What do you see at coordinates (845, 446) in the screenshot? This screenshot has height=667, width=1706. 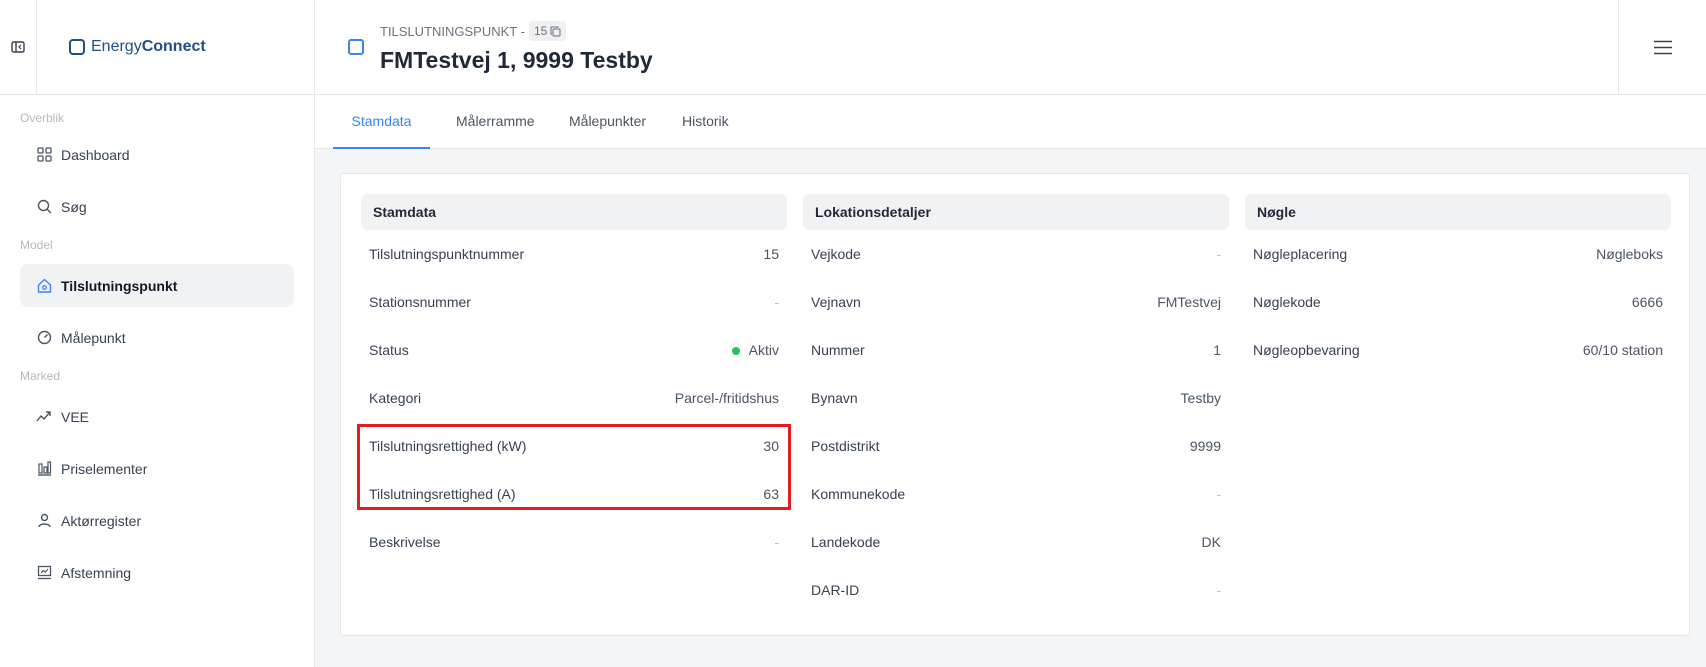 I see `field-label: Postdistrikt` at bounding box center [845, 446].